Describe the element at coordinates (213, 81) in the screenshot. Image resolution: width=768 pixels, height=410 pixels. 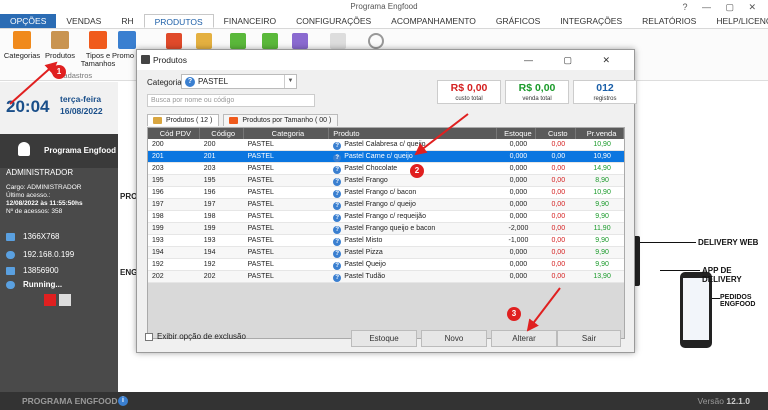
I see `categoria-value: PASTEL` at that location.